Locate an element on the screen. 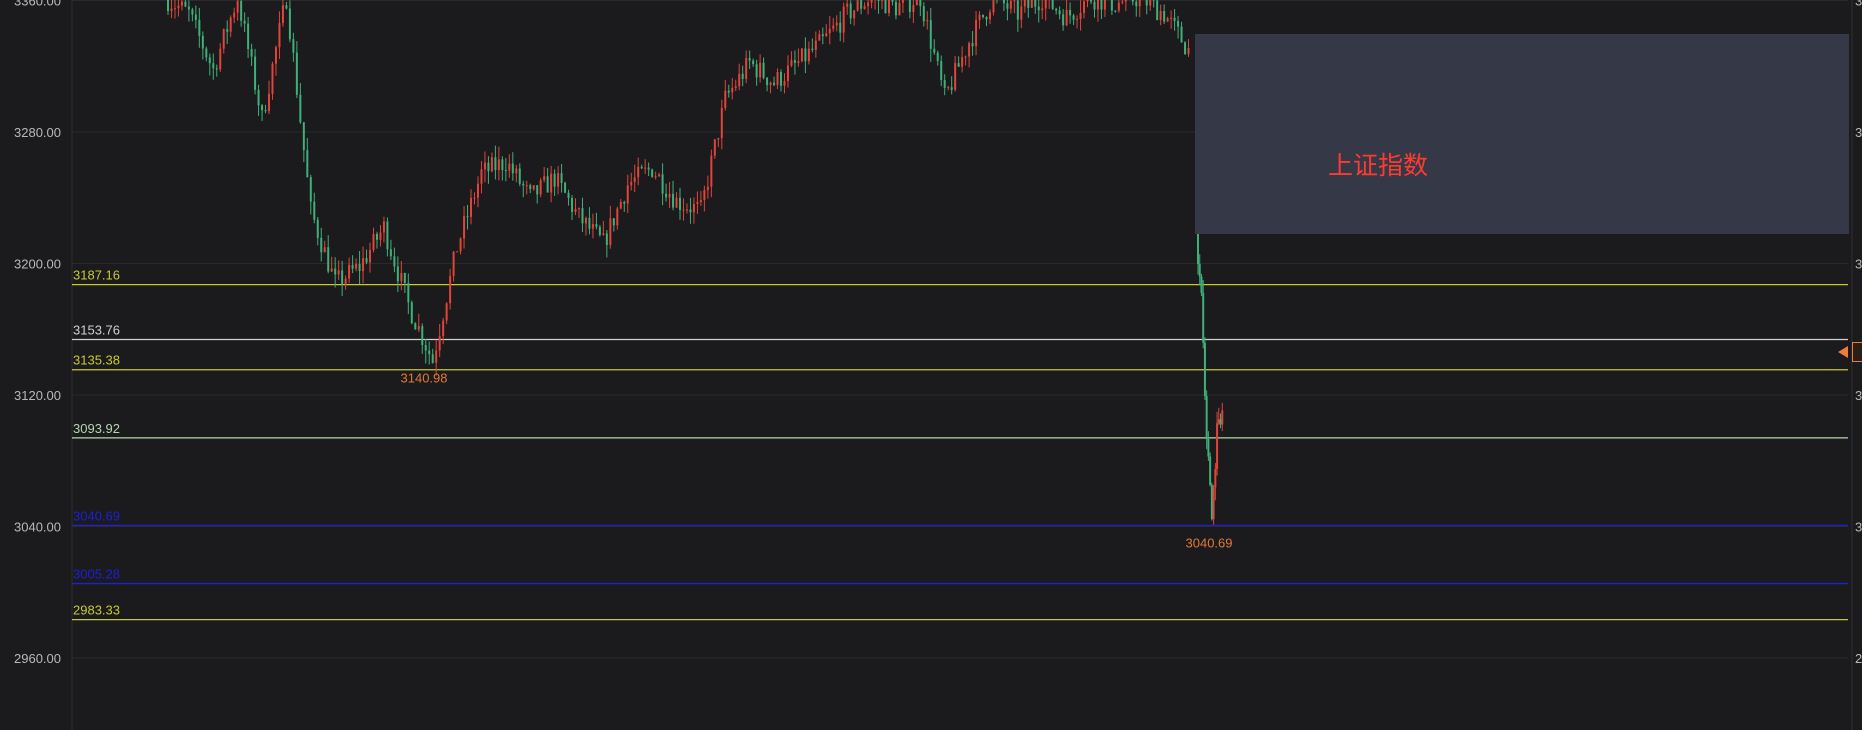 The image size is (1862, 730). y-tick-label: 3200.00 is located at coordinates (37, 264).